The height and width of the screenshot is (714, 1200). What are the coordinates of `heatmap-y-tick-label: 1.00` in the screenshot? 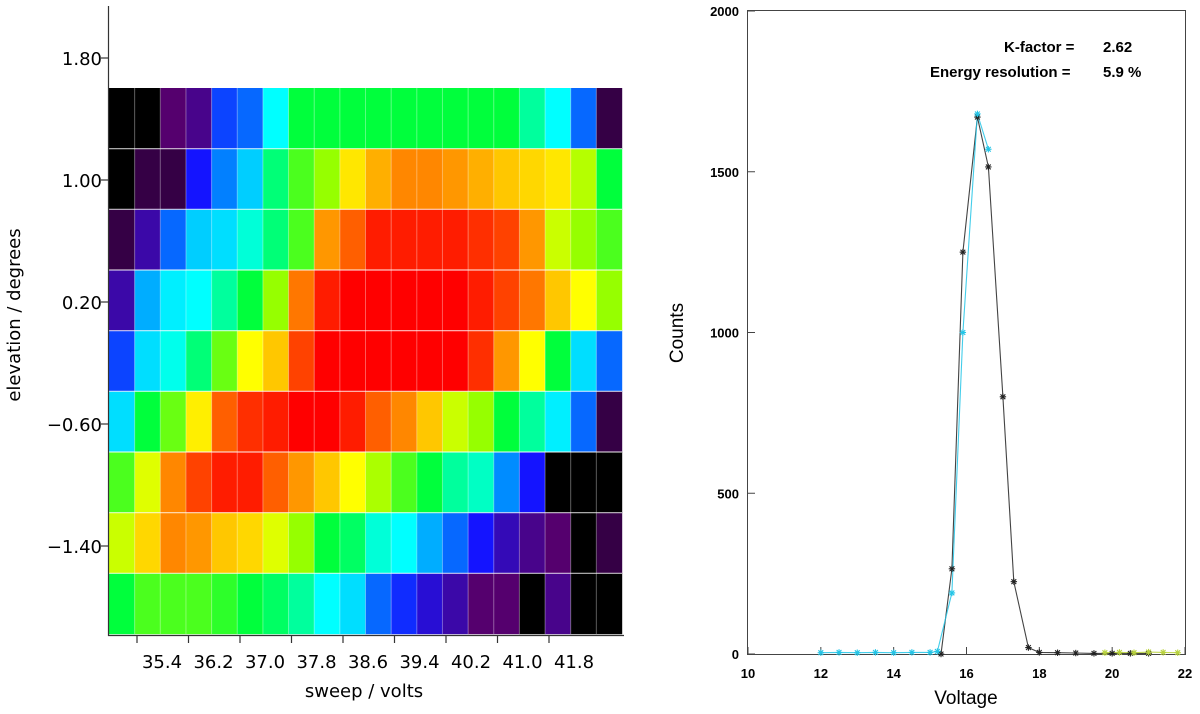 It's located at (82, 181).